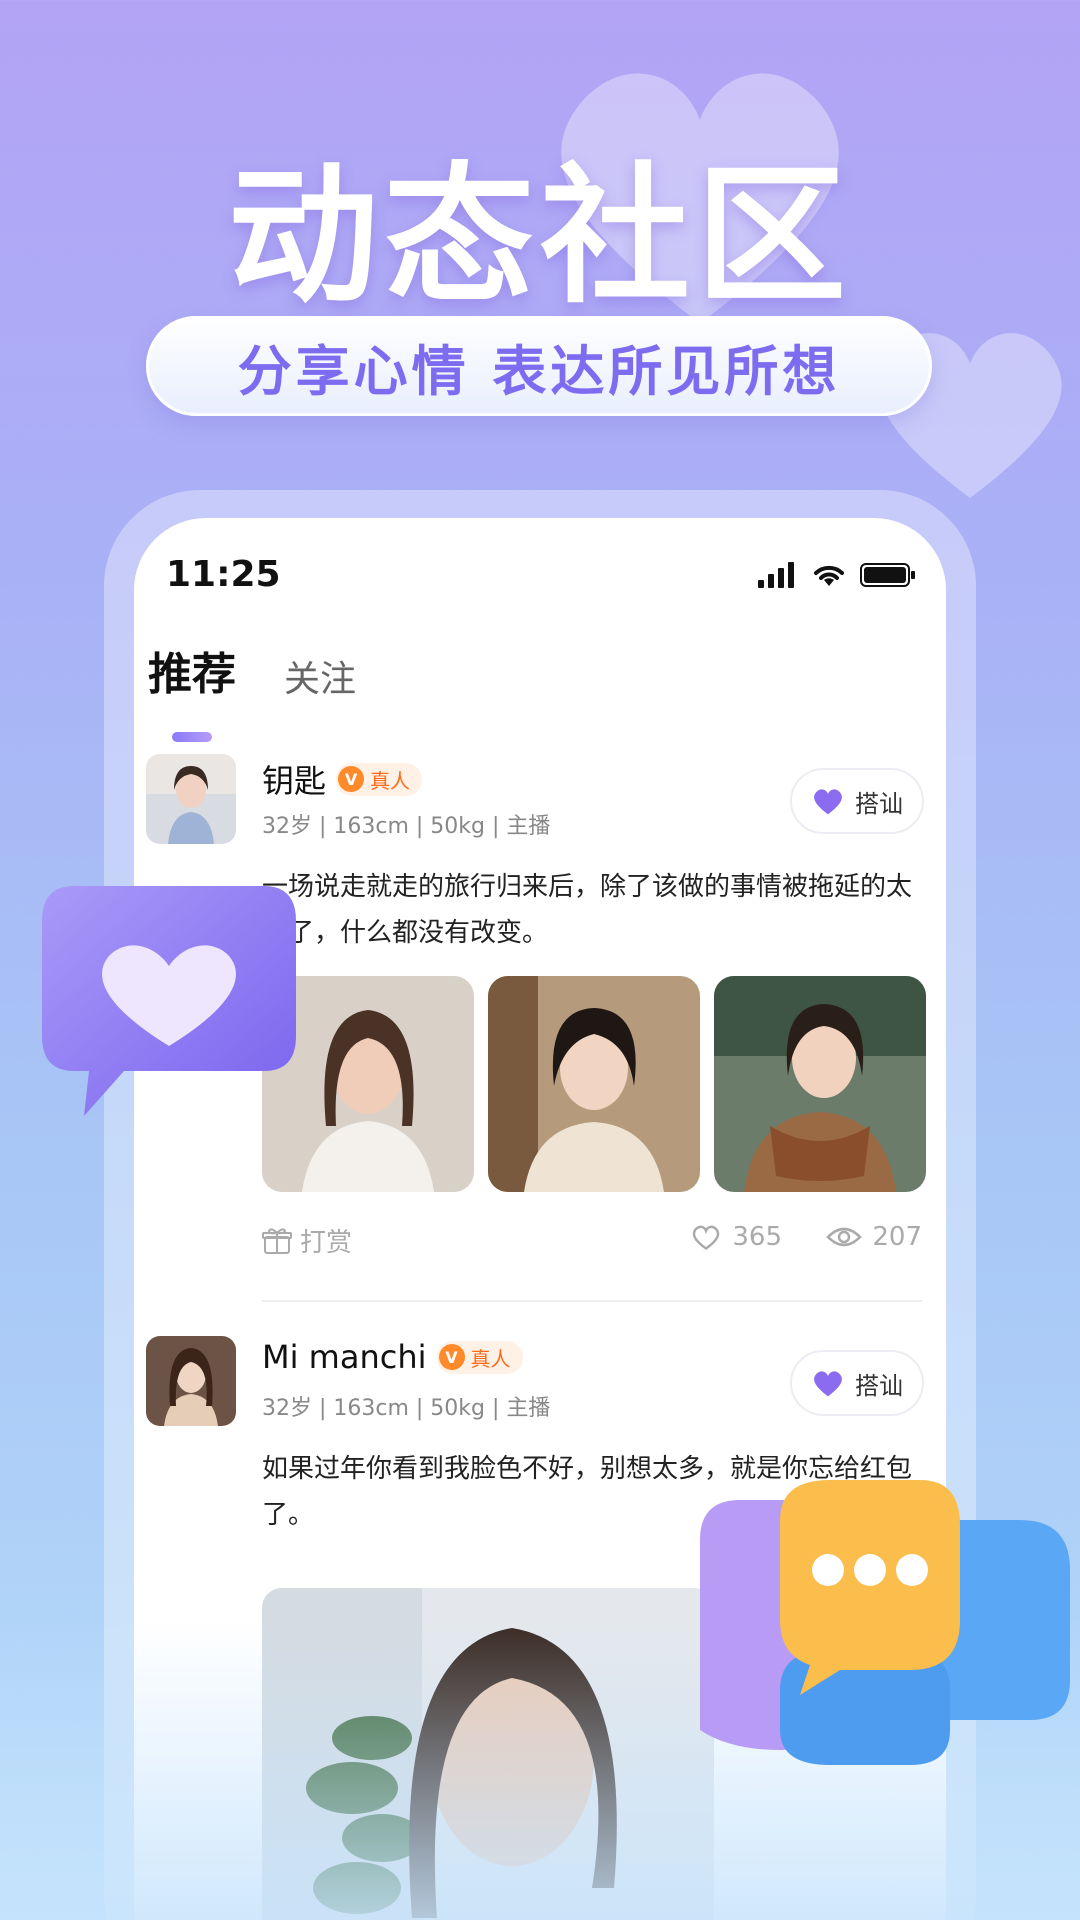 The image size is (1080, 1920). I want to click on view-count: 207, so click(897, 1237).